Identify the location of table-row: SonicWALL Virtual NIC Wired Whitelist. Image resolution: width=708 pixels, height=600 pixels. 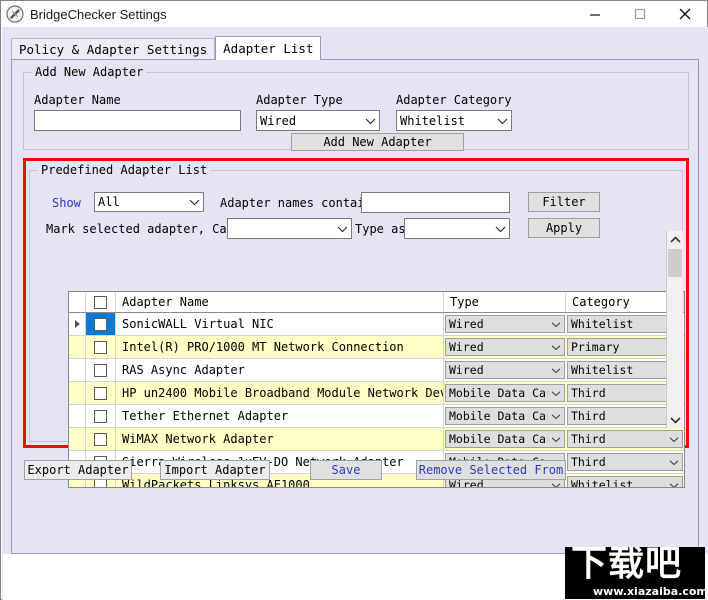
(376, 324).